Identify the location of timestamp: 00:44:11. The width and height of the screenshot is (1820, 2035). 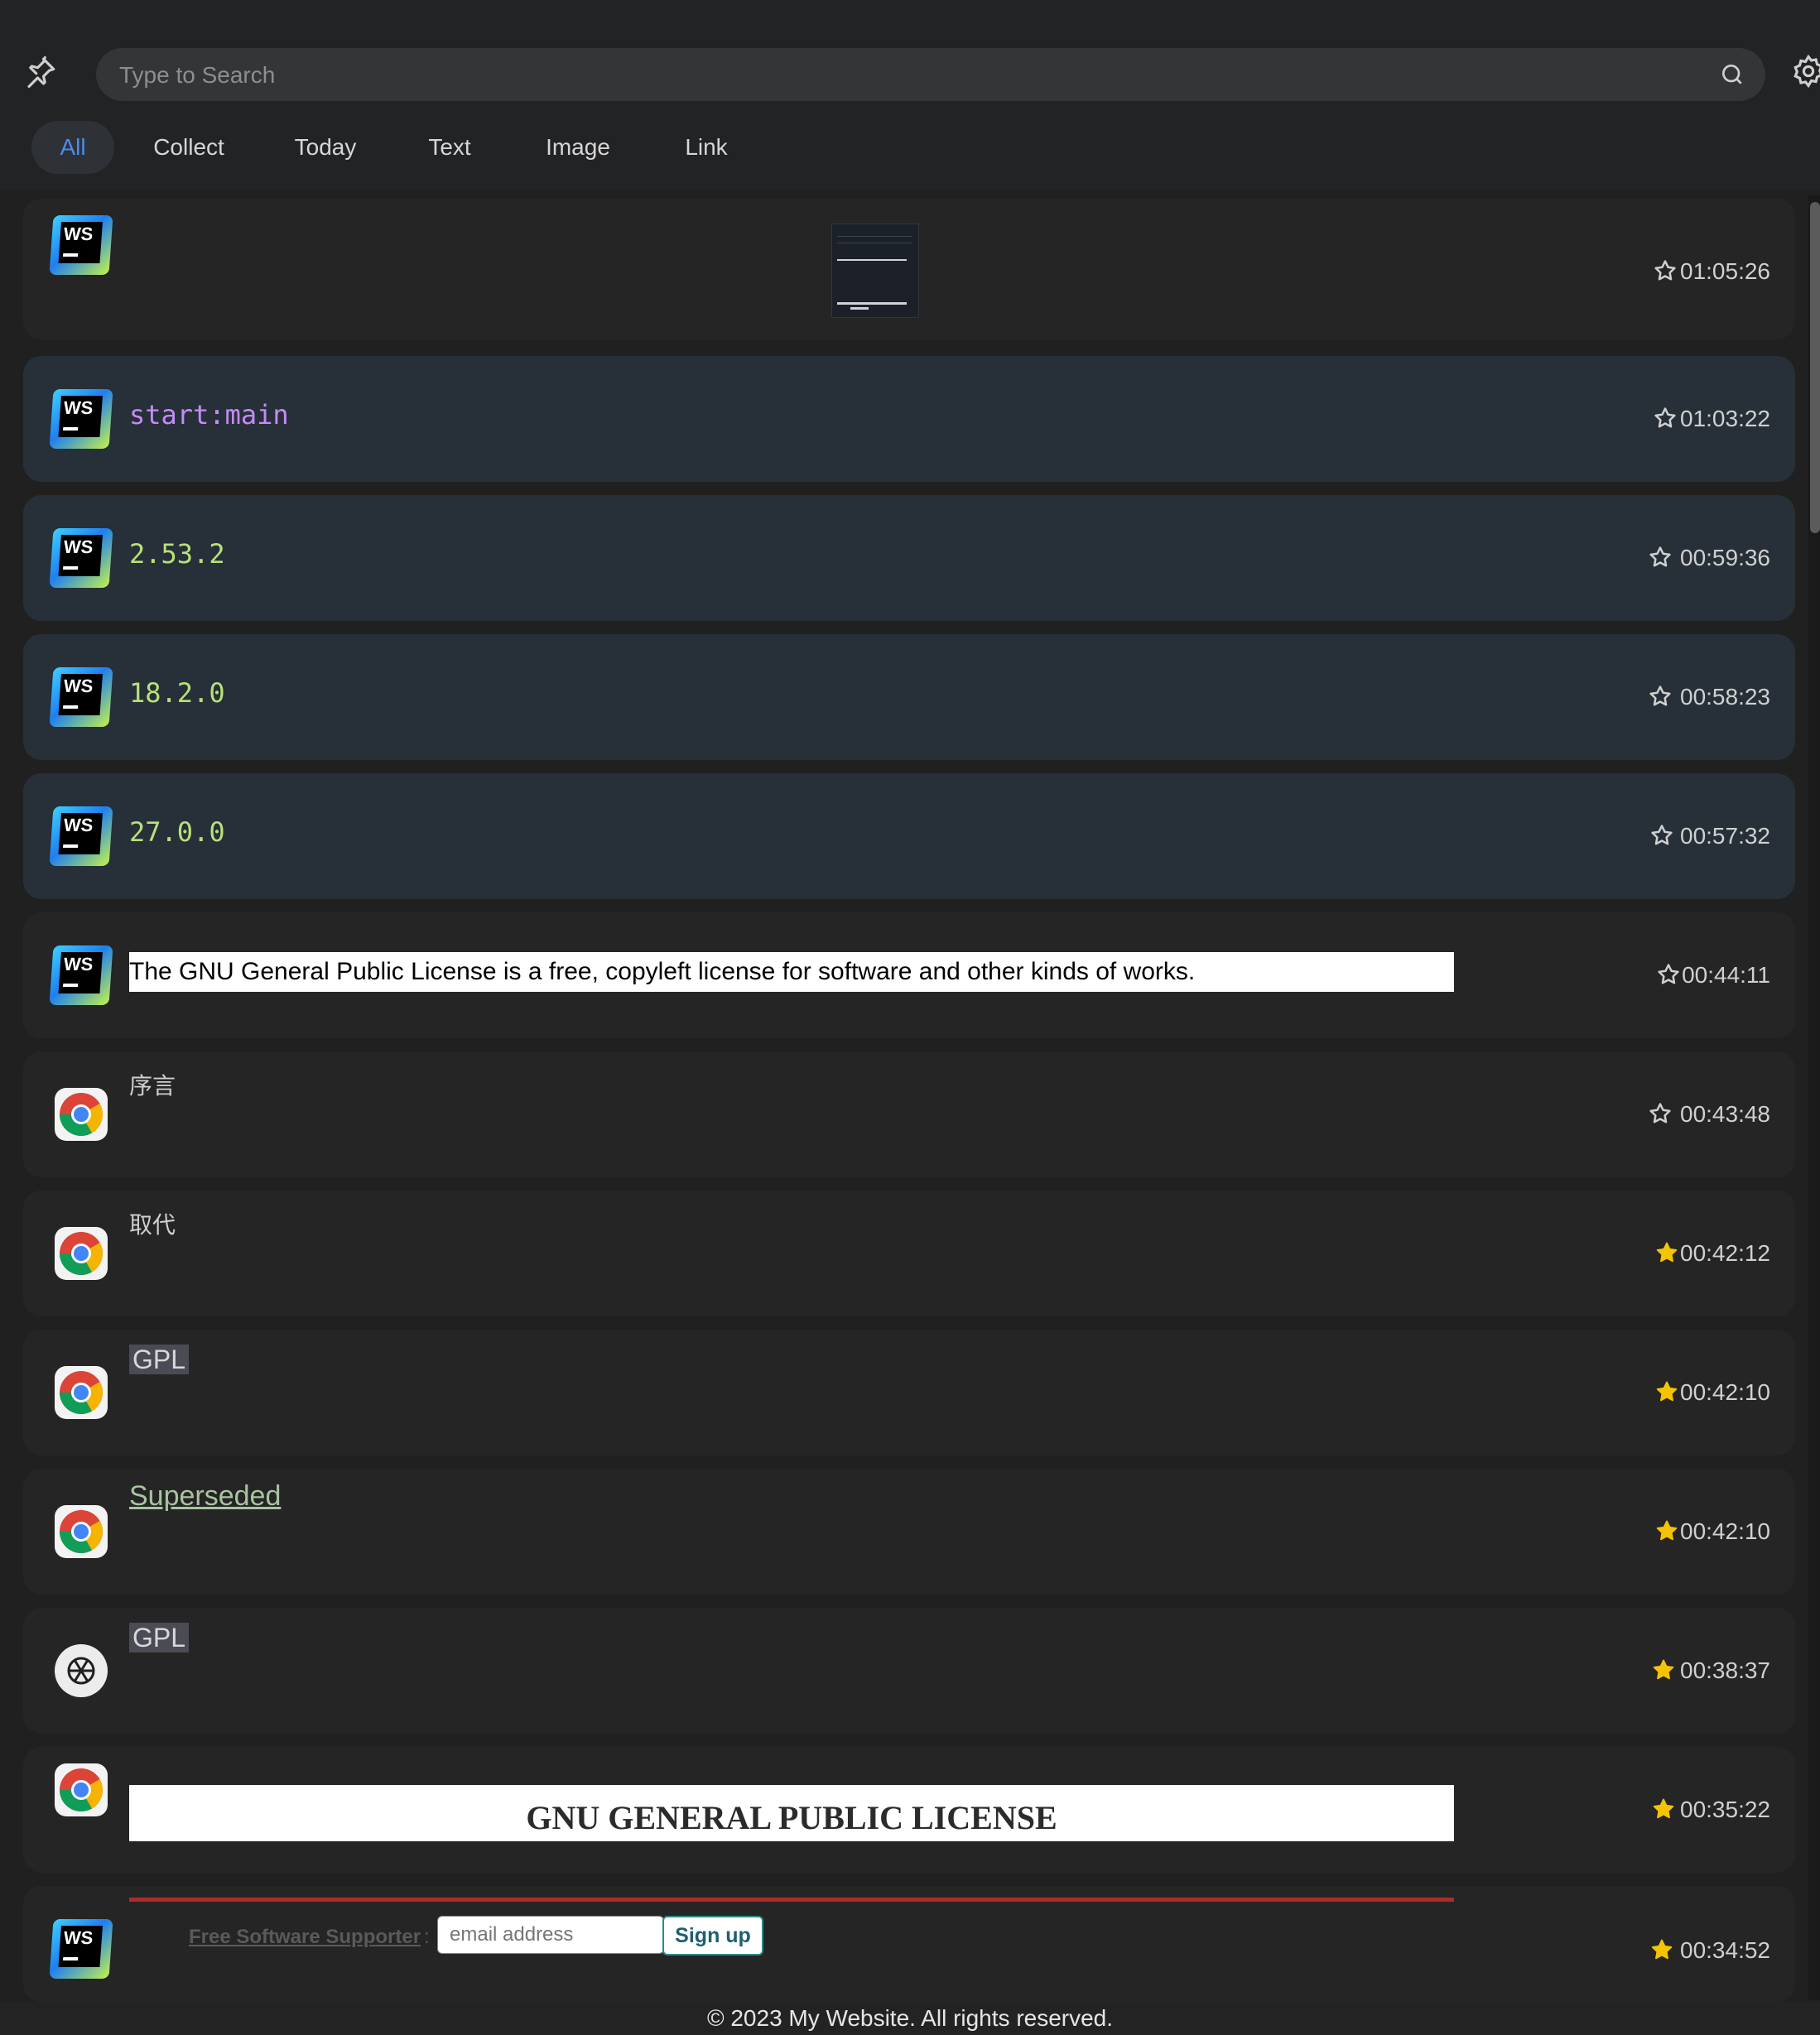
(1726, 975).